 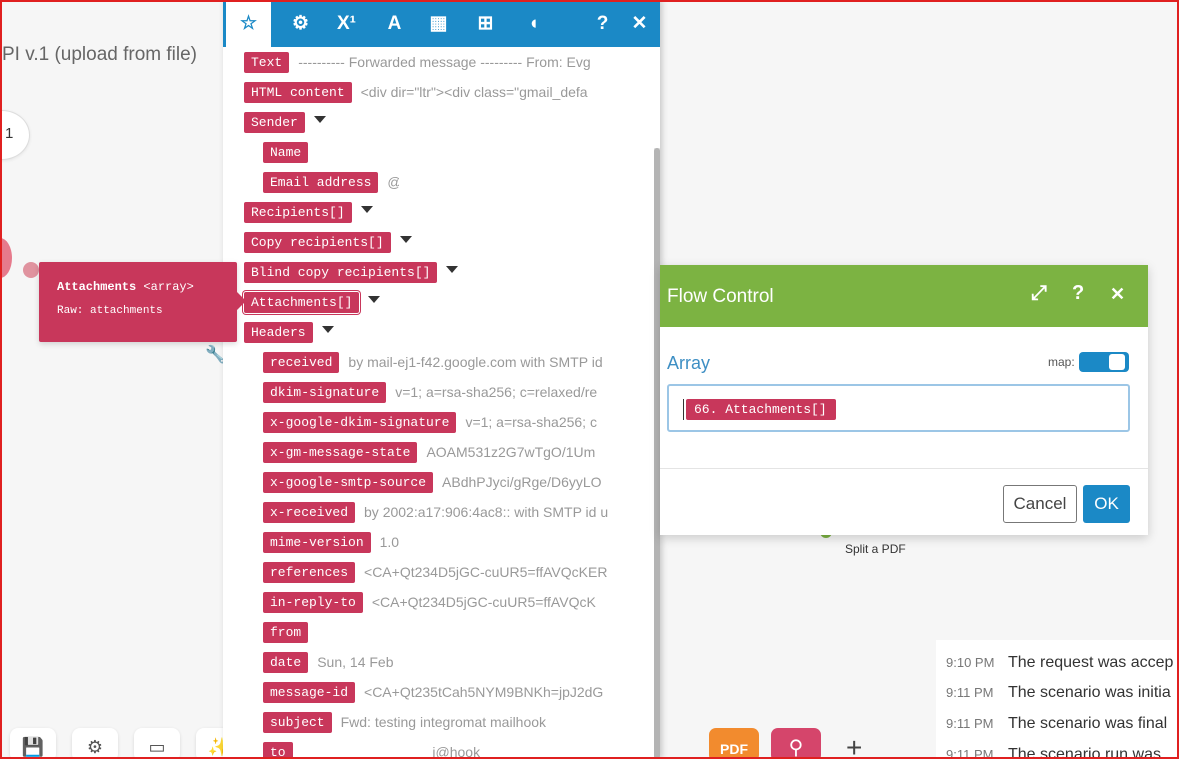 I want to click on field-pill: to, so click(x=278, y=750).